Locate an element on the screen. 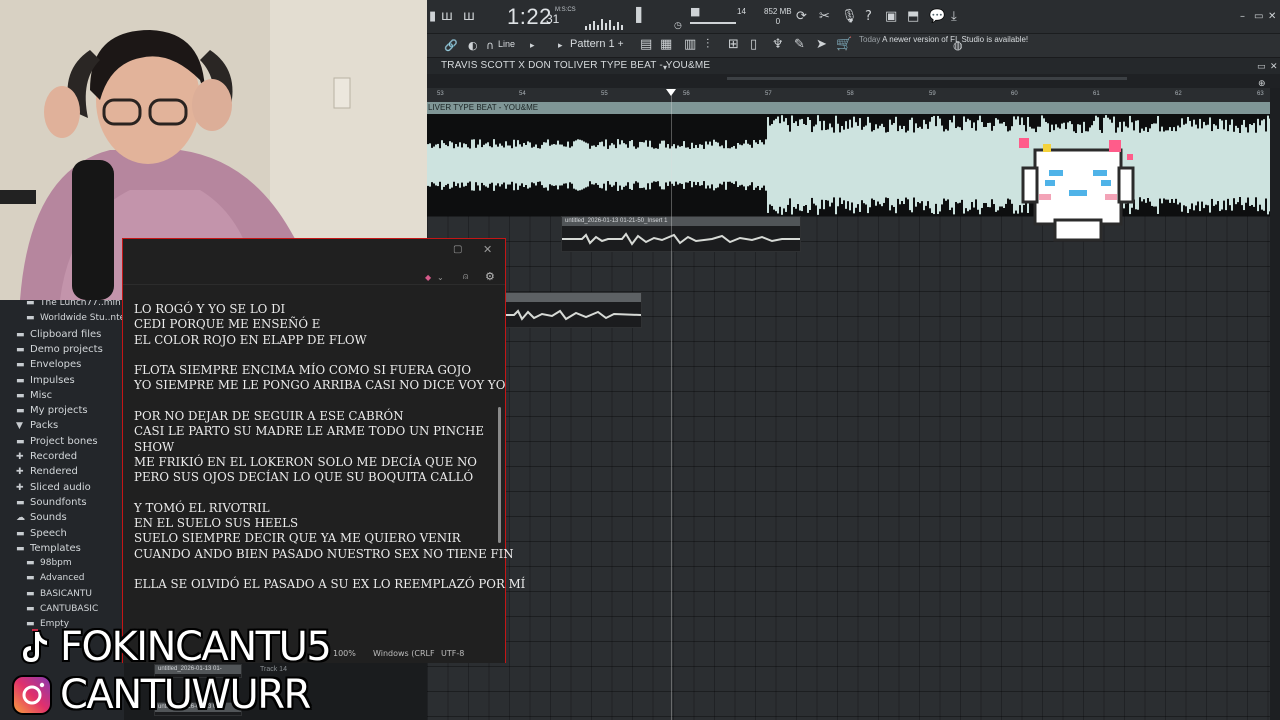 The height and width of the screenshot is (720, 1280). recording-clip: untitled_2026-01-13 01-21-50_Insert 1 is located at coordinates (681, 234).